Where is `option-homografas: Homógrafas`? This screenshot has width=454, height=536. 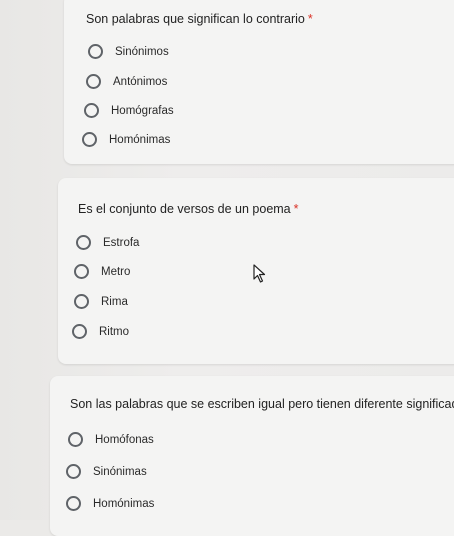
option-homografas: Homógrafas is located at coordinates (129, 110).